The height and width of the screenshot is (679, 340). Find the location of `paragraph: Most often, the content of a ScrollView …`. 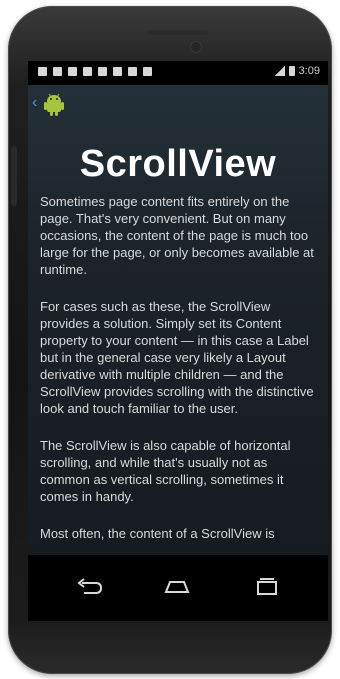

paragraph: Most often, the content of a ScrollView … is located at coordinates (157, 533).